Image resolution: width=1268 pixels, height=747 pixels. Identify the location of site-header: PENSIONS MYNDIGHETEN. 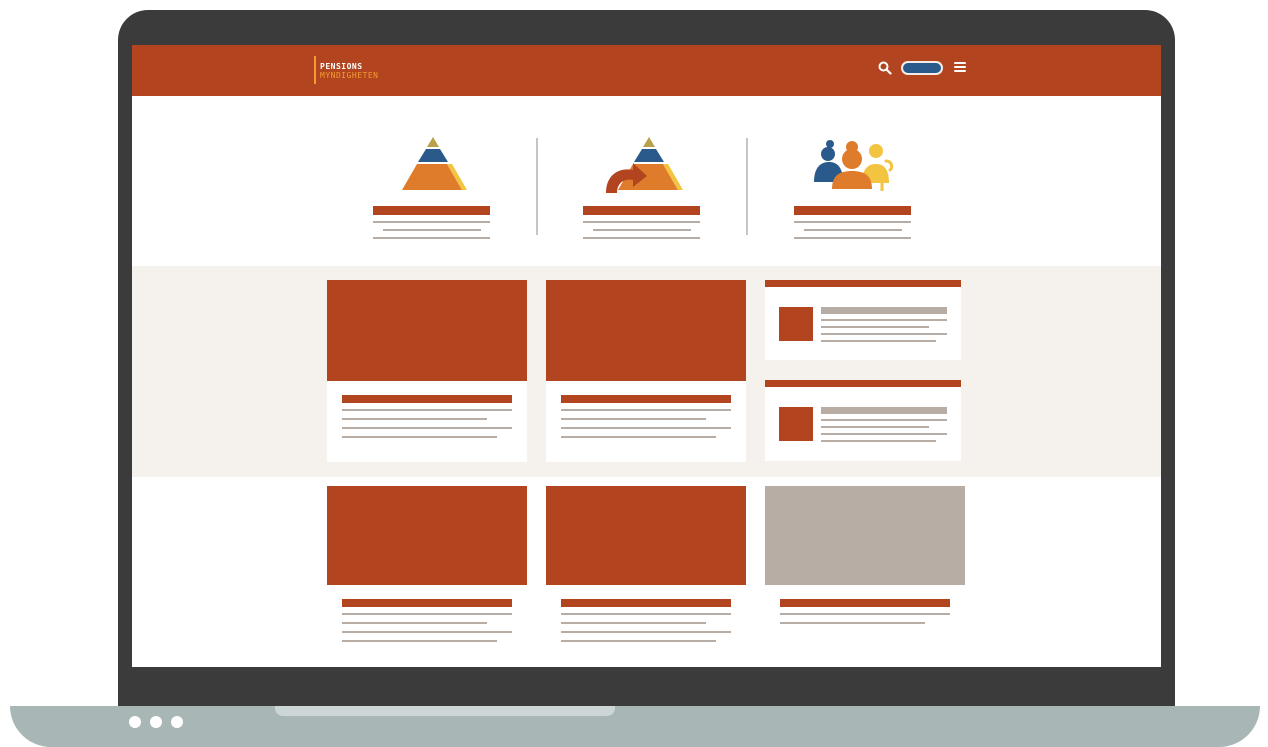
(646, 70).